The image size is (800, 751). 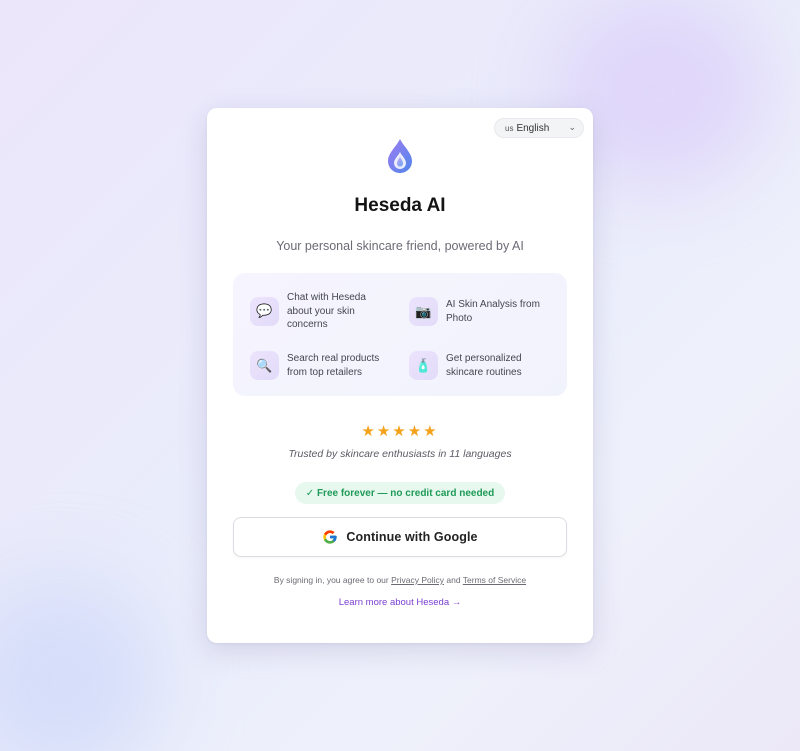 I want to click on feature-skin-analysis: 📷 AI Skin Analysis from Photo, so click(x=477, y=311).